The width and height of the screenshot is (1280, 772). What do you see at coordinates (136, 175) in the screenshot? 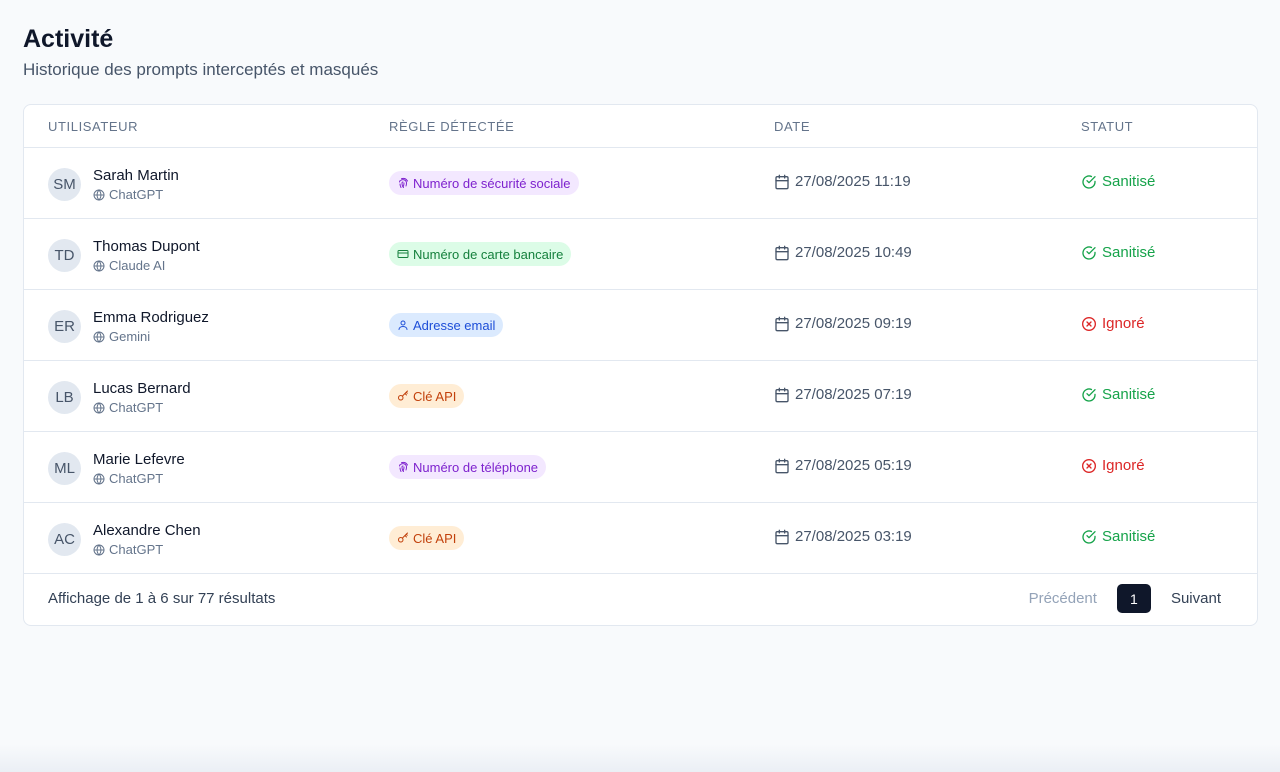
I see `user-name: Sarah Martin` at bounding box center [136, 175].